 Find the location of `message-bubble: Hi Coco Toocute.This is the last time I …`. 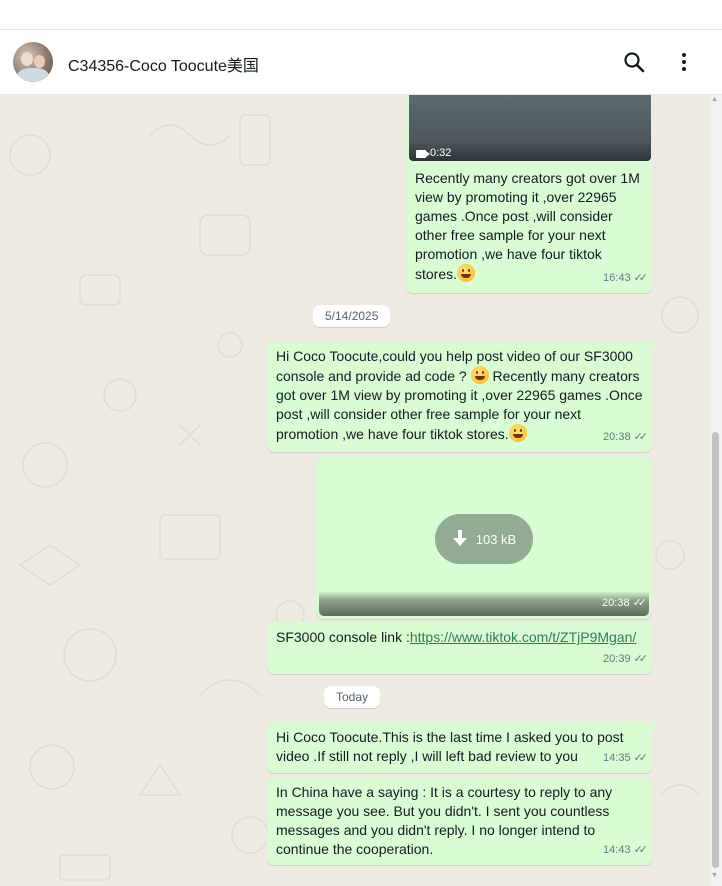

message-bubble: Hi Coco Toocute.This is the last time I … is located at coordinates (459, 747).